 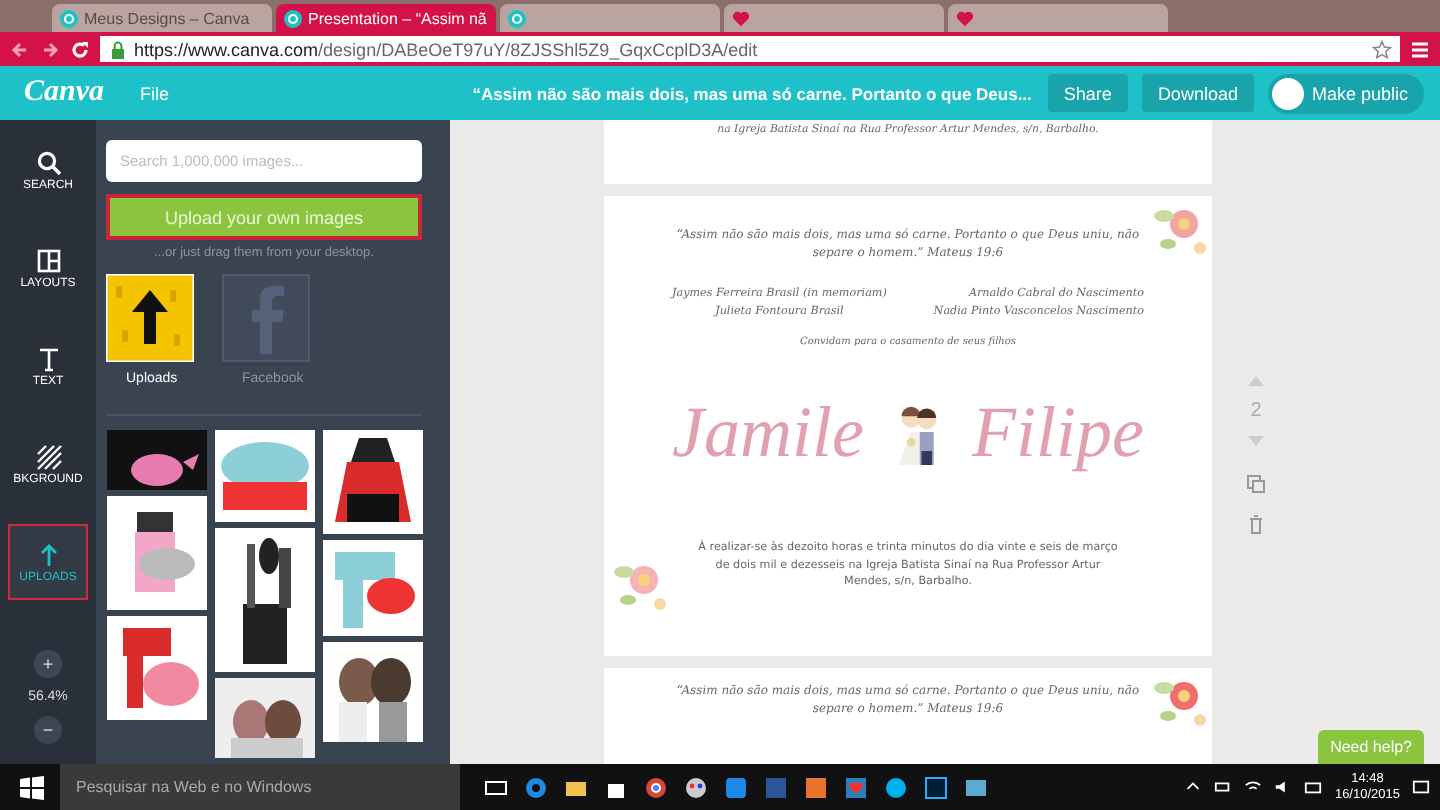 I want to click on bride-name: Jamile, so click(x=768, y=432).